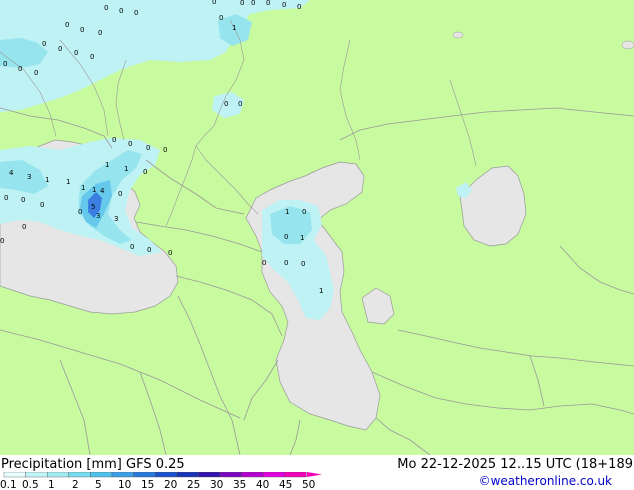 This screenshot has width=634, height=490. Describe the element at coordinates (193, 484) in the screenshot. I see `legend-tick: 25` at that location.